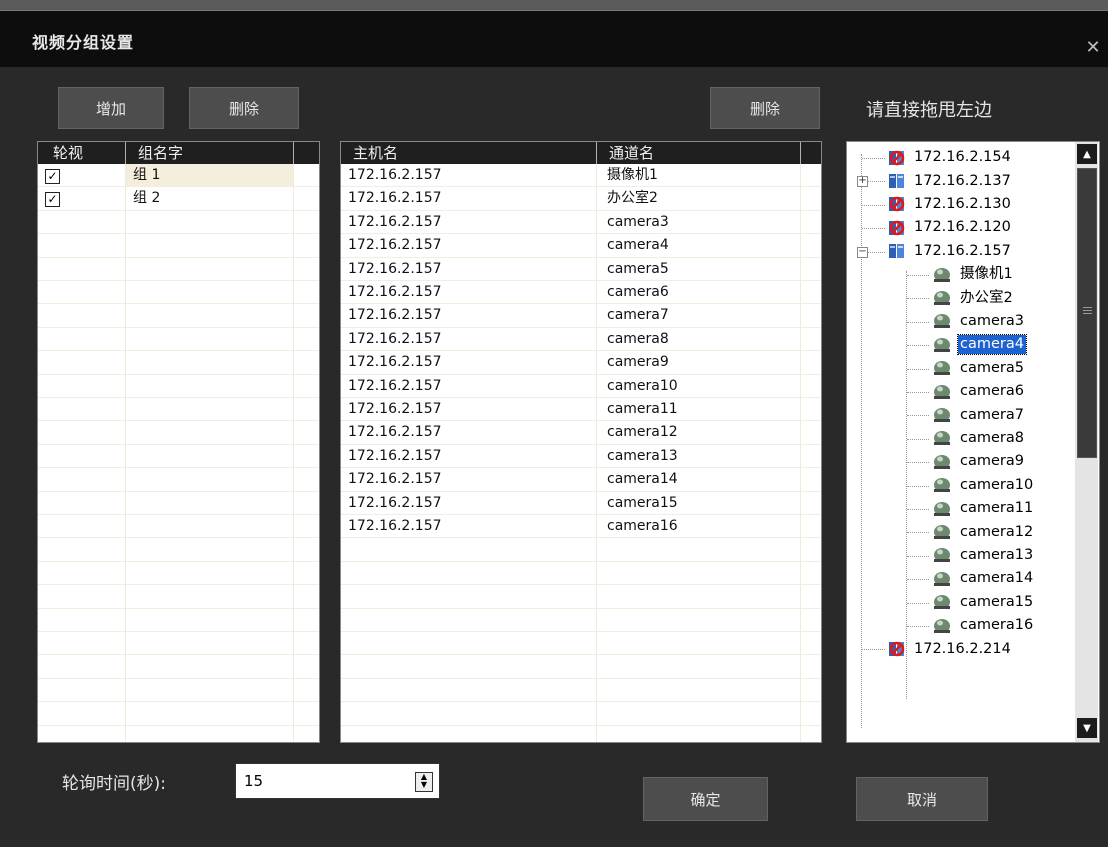 The height and width of the screenshot is (847, 1108). What do you see at coordinates (581, 386) in the screenshot?
I see `table-row: 172.16.2.157 camera10` at bounding box center [581, 386].